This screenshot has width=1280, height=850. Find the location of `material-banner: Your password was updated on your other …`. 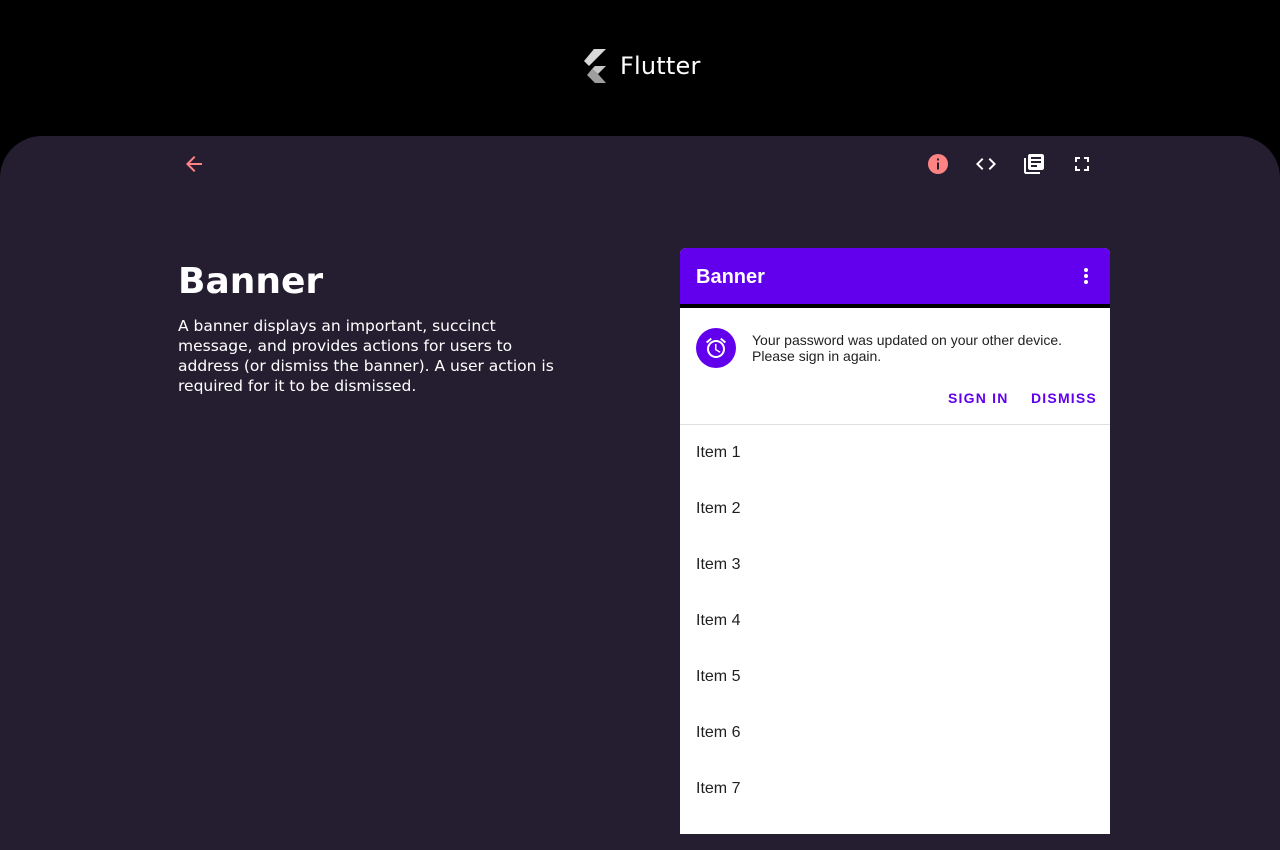

material-banner: Your password was updated on your other … is located at coordinates (895, 366).